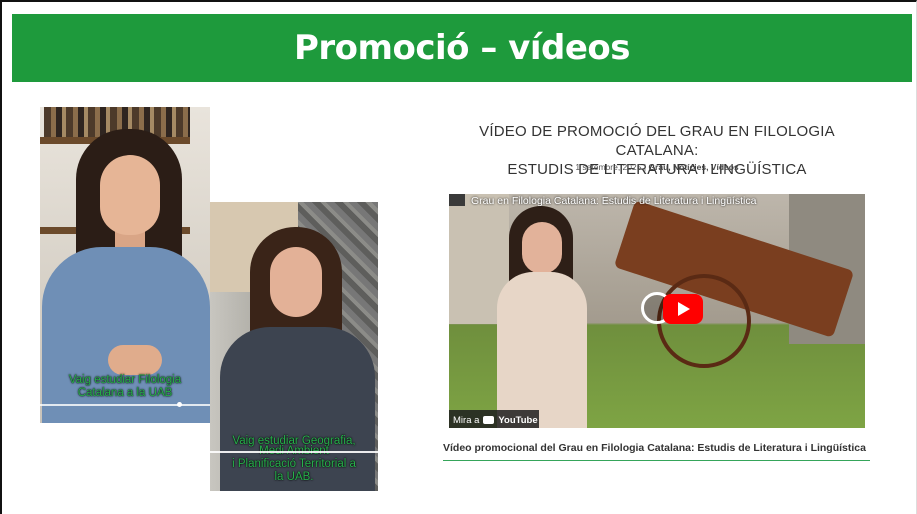 The image size is (917, 514). What do you see at coordinates (683, 309) in the screenshot?
I see `play-button-icon` at bounding box center [683, 309].